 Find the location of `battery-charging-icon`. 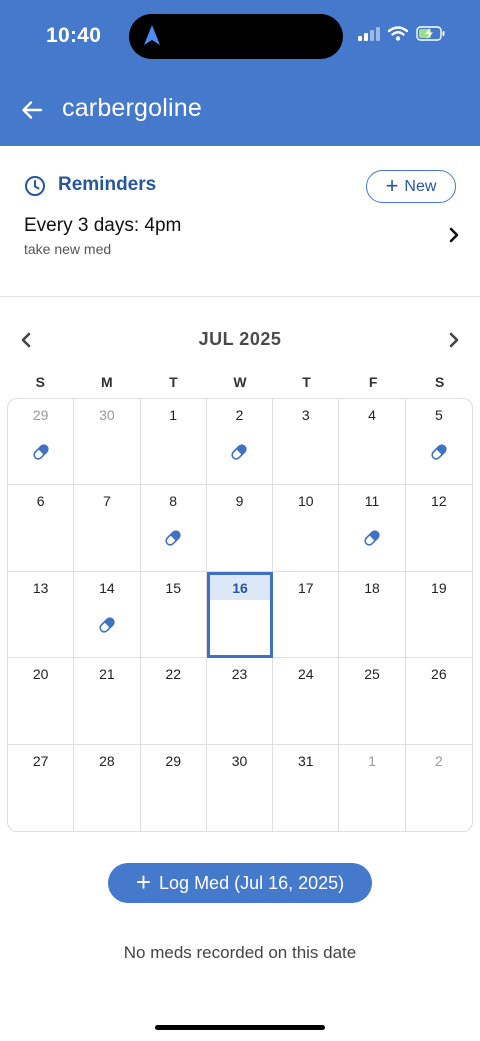

battery-charging-icon is located at coordinates (430, 33).